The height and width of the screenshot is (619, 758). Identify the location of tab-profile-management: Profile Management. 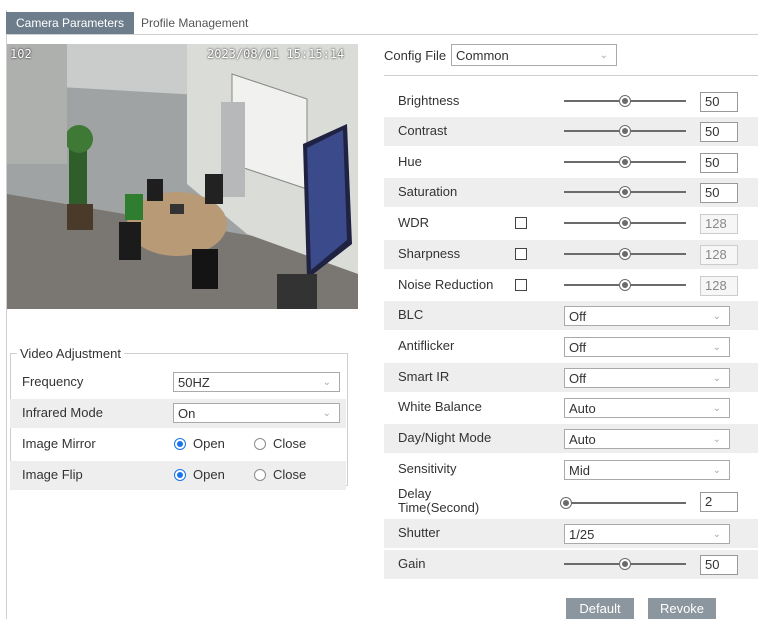
(194, 23).